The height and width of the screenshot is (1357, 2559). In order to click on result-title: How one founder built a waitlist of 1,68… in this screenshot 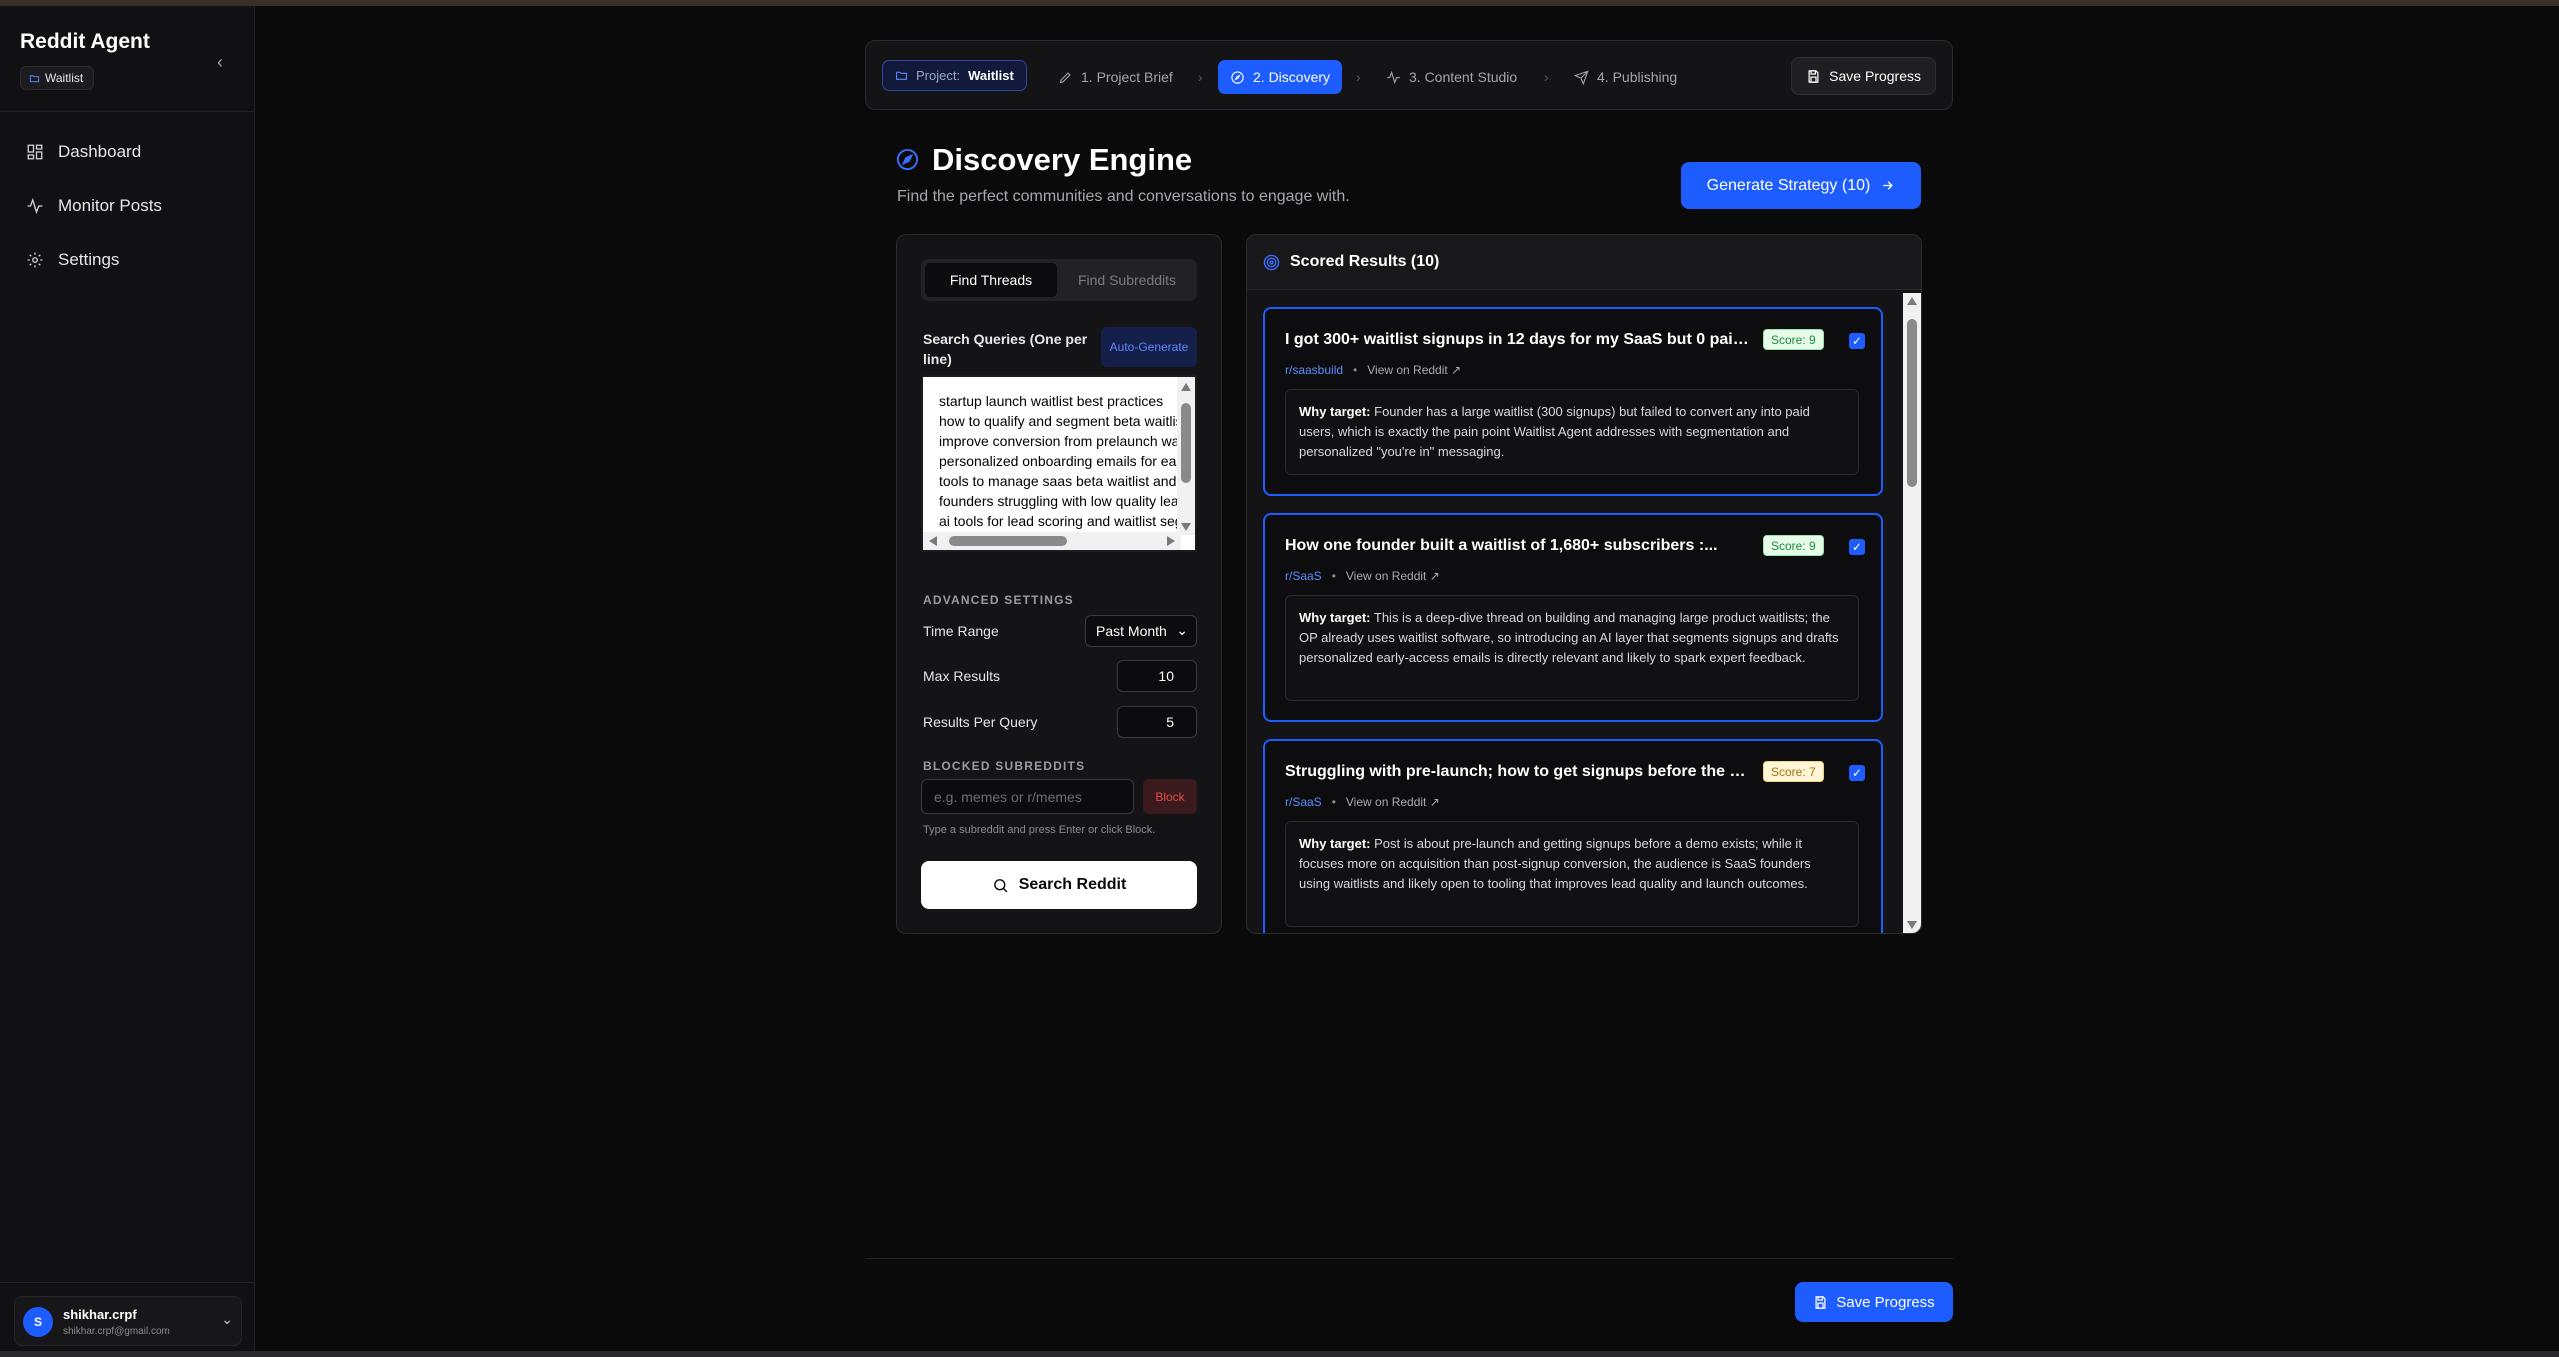, I will do `click(1520, 546)`.